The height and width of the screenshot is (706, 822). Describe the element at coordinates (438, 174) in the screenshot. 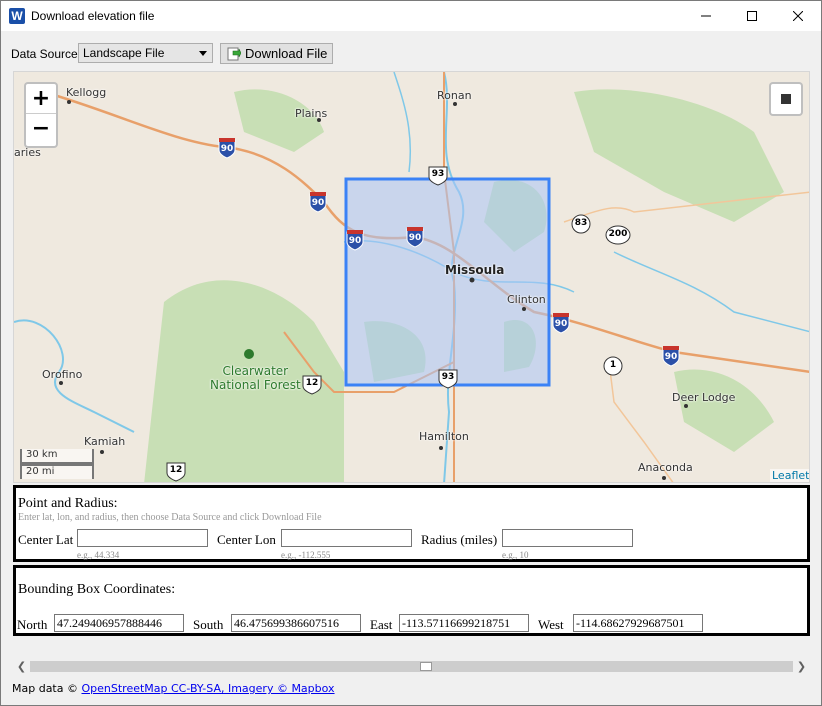

I see `us93-label-north: 93` at that location.